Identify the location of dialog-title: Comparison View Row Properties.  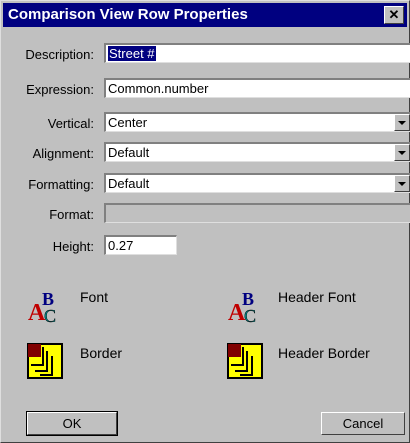
(128, 14).